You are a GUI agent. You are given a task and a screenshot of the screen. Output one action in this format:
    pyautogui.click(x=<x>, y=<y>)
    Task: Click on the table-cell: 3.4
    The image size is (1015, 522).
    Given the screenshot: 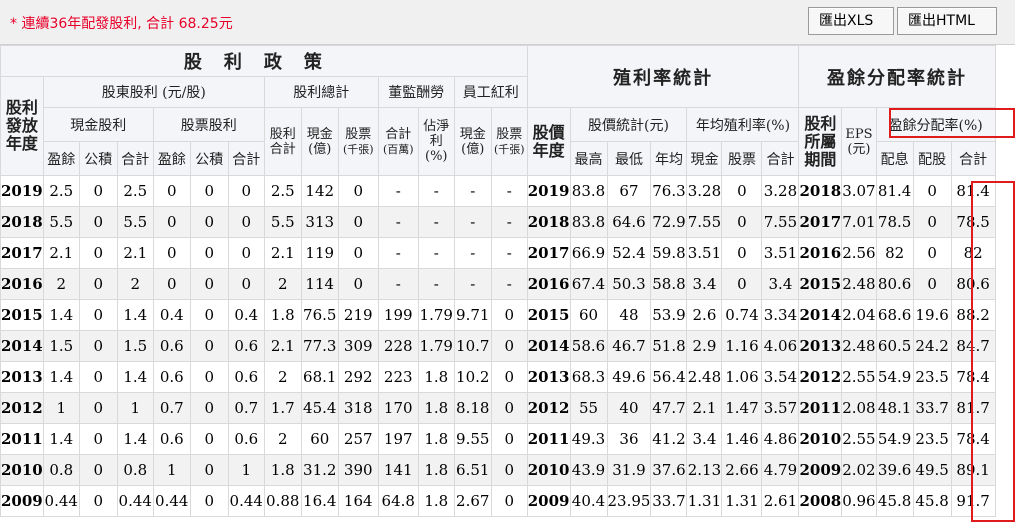 What is the action you would take?
    pyautogui.click(x=704, y=284)
    